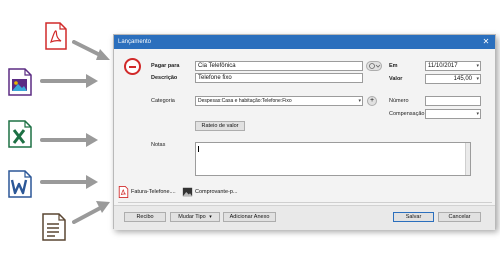 The width and height of the screenshot is (500, 261). Describe the element at coordinates (372, 101) in the screenshot. I see `add-category-button: +` at that location.